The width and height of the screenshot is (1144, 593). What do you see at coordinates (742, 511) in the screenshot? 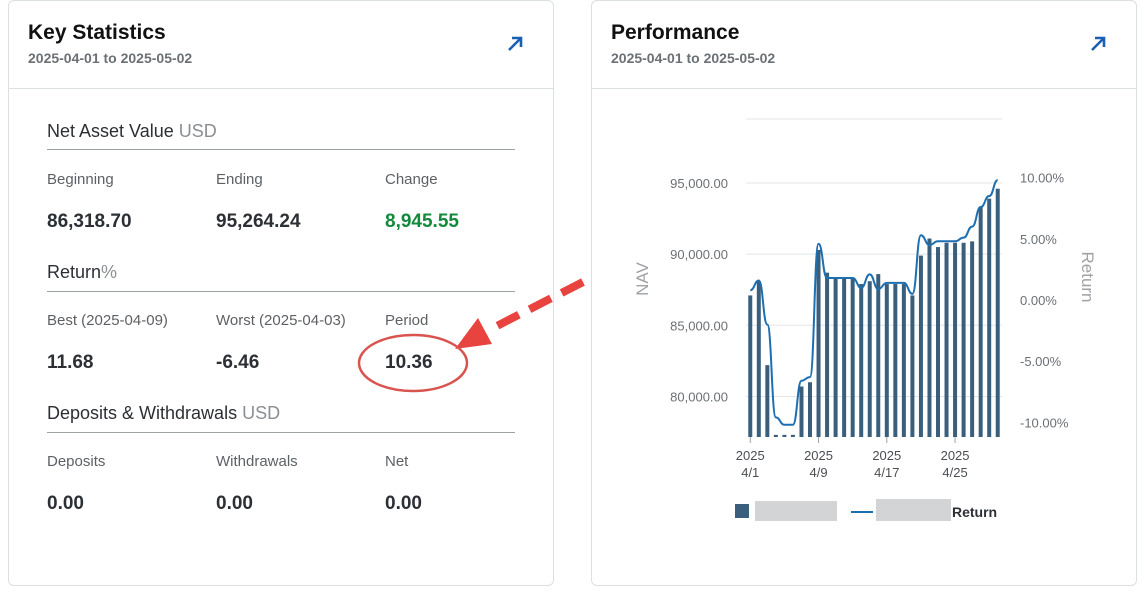
I see `legend-nav-swatch` at bounding box center [742, 511].